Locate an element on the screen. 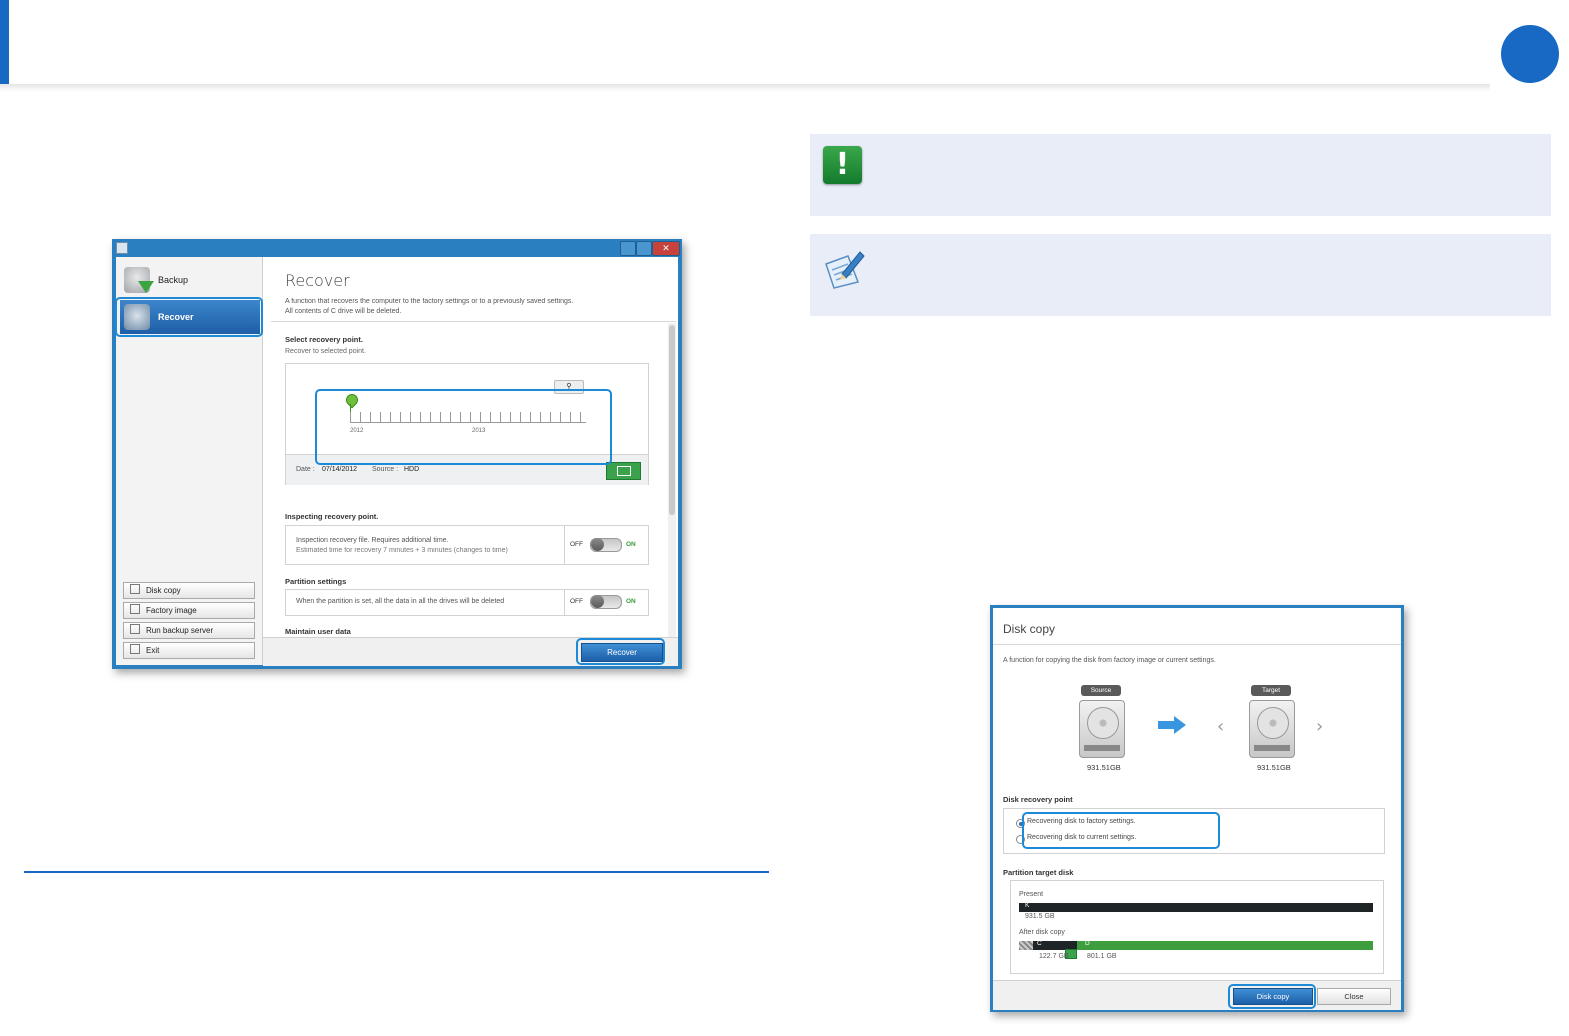 Image resolution: width=1569 pixels, height=1036 pixels. section-divider is located at coordinates (396, 872).